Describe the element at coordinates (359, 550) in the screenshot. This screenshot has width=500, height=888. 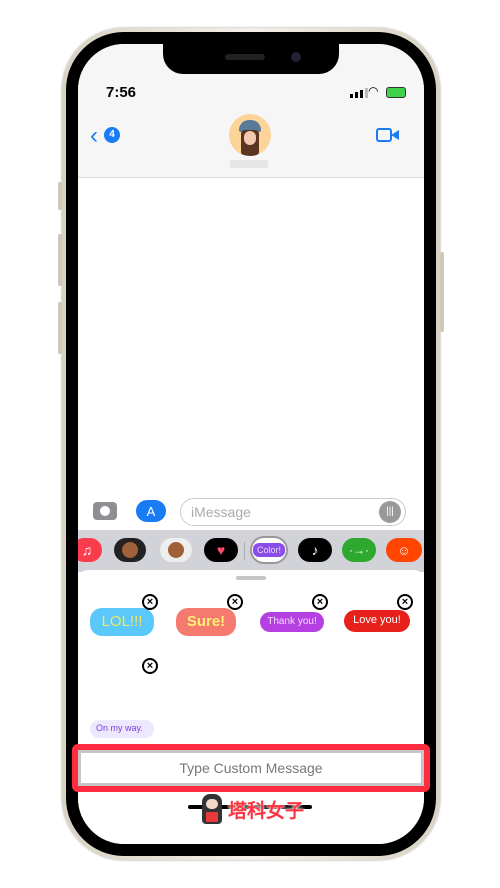
I see `arrow-app-icon: ·→·` at that location.